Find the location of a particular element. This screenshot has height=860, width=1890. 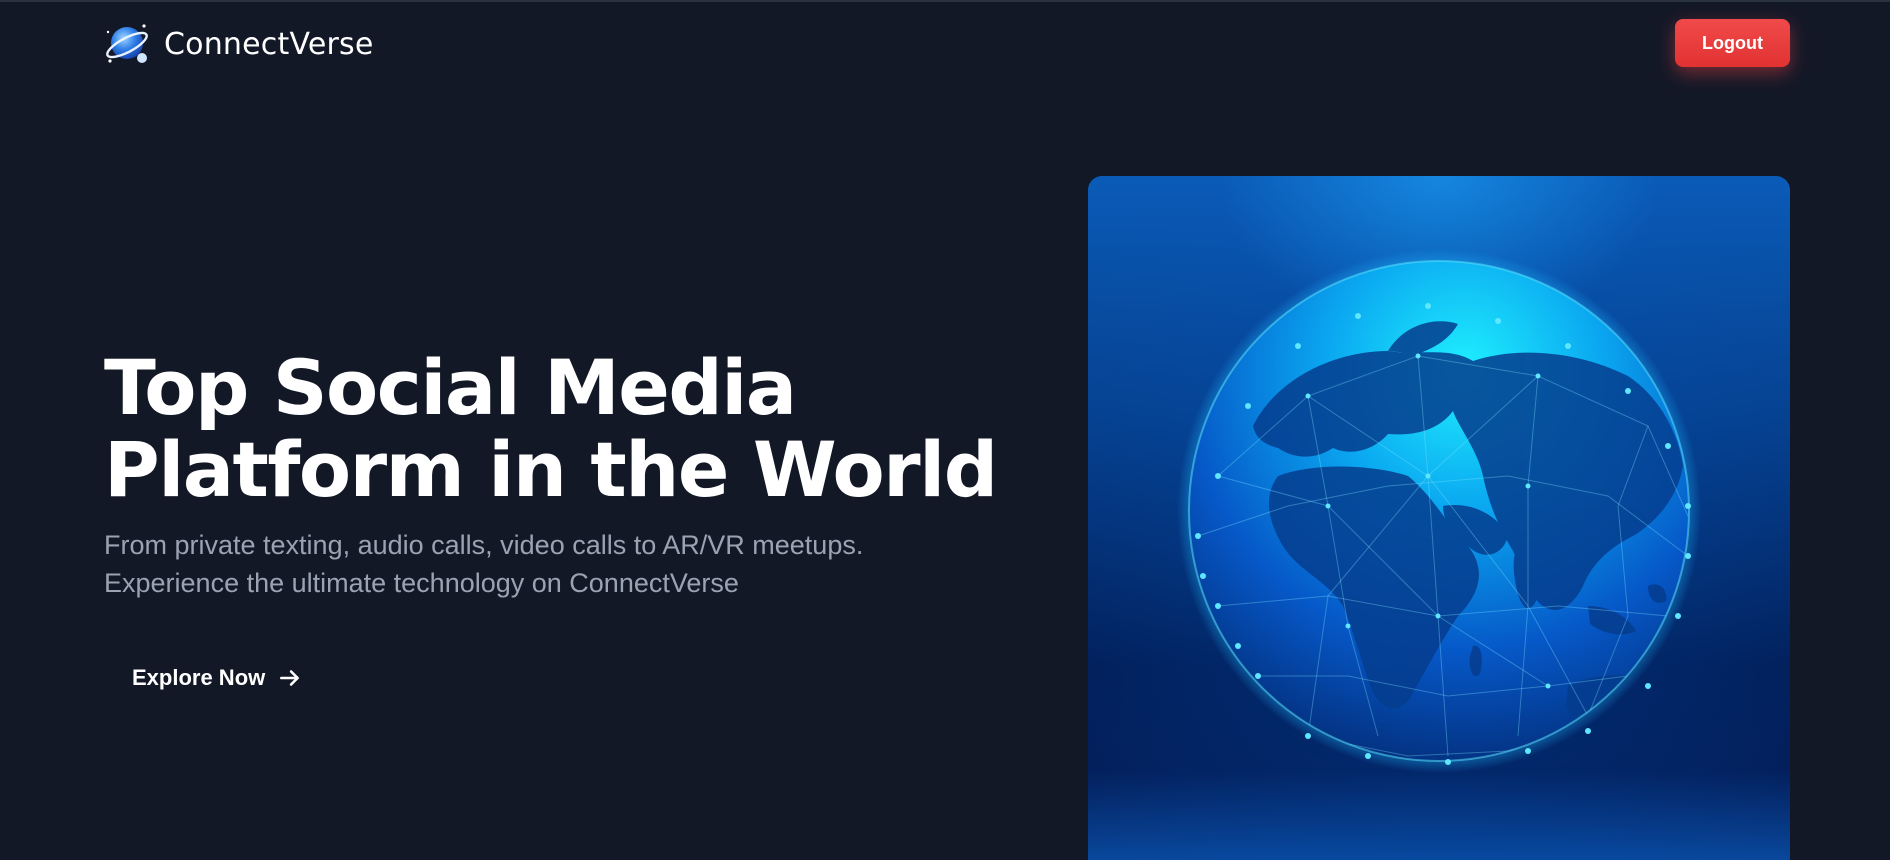

planet-logo-icon is located at coordinates (127, 43).